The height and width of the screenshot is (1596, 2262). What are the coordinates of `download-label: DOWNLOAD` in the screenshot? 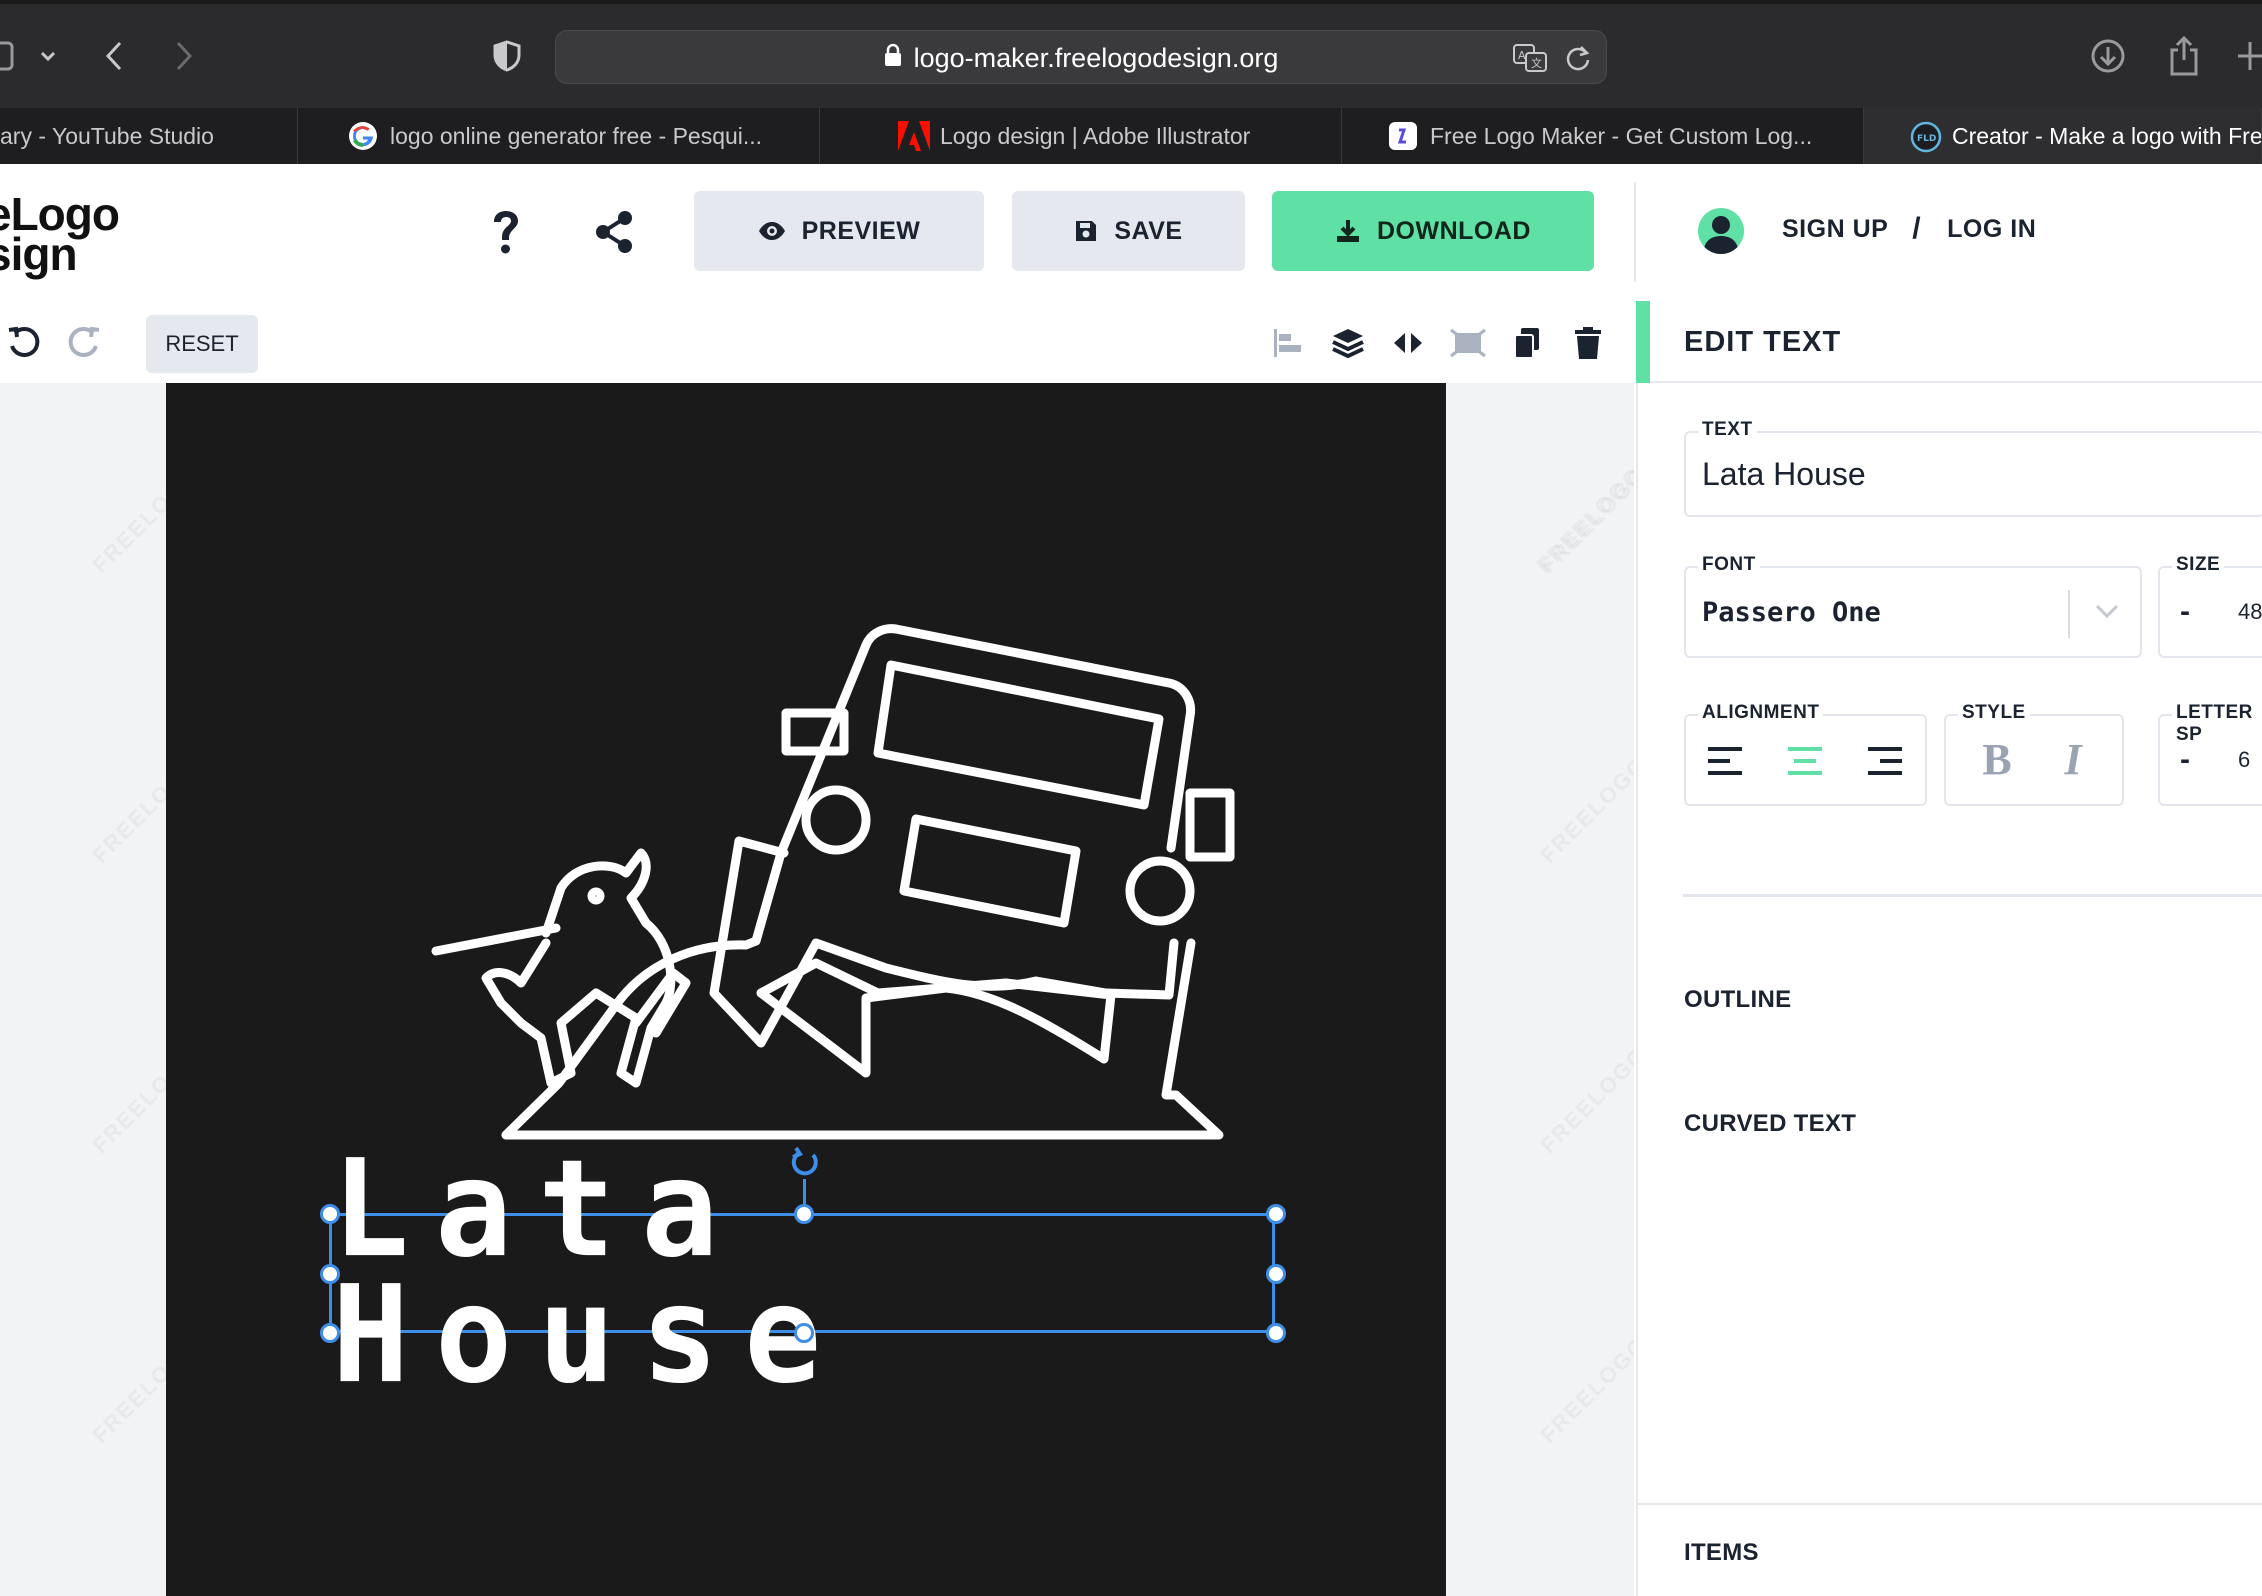 It's located at (1454, 230).